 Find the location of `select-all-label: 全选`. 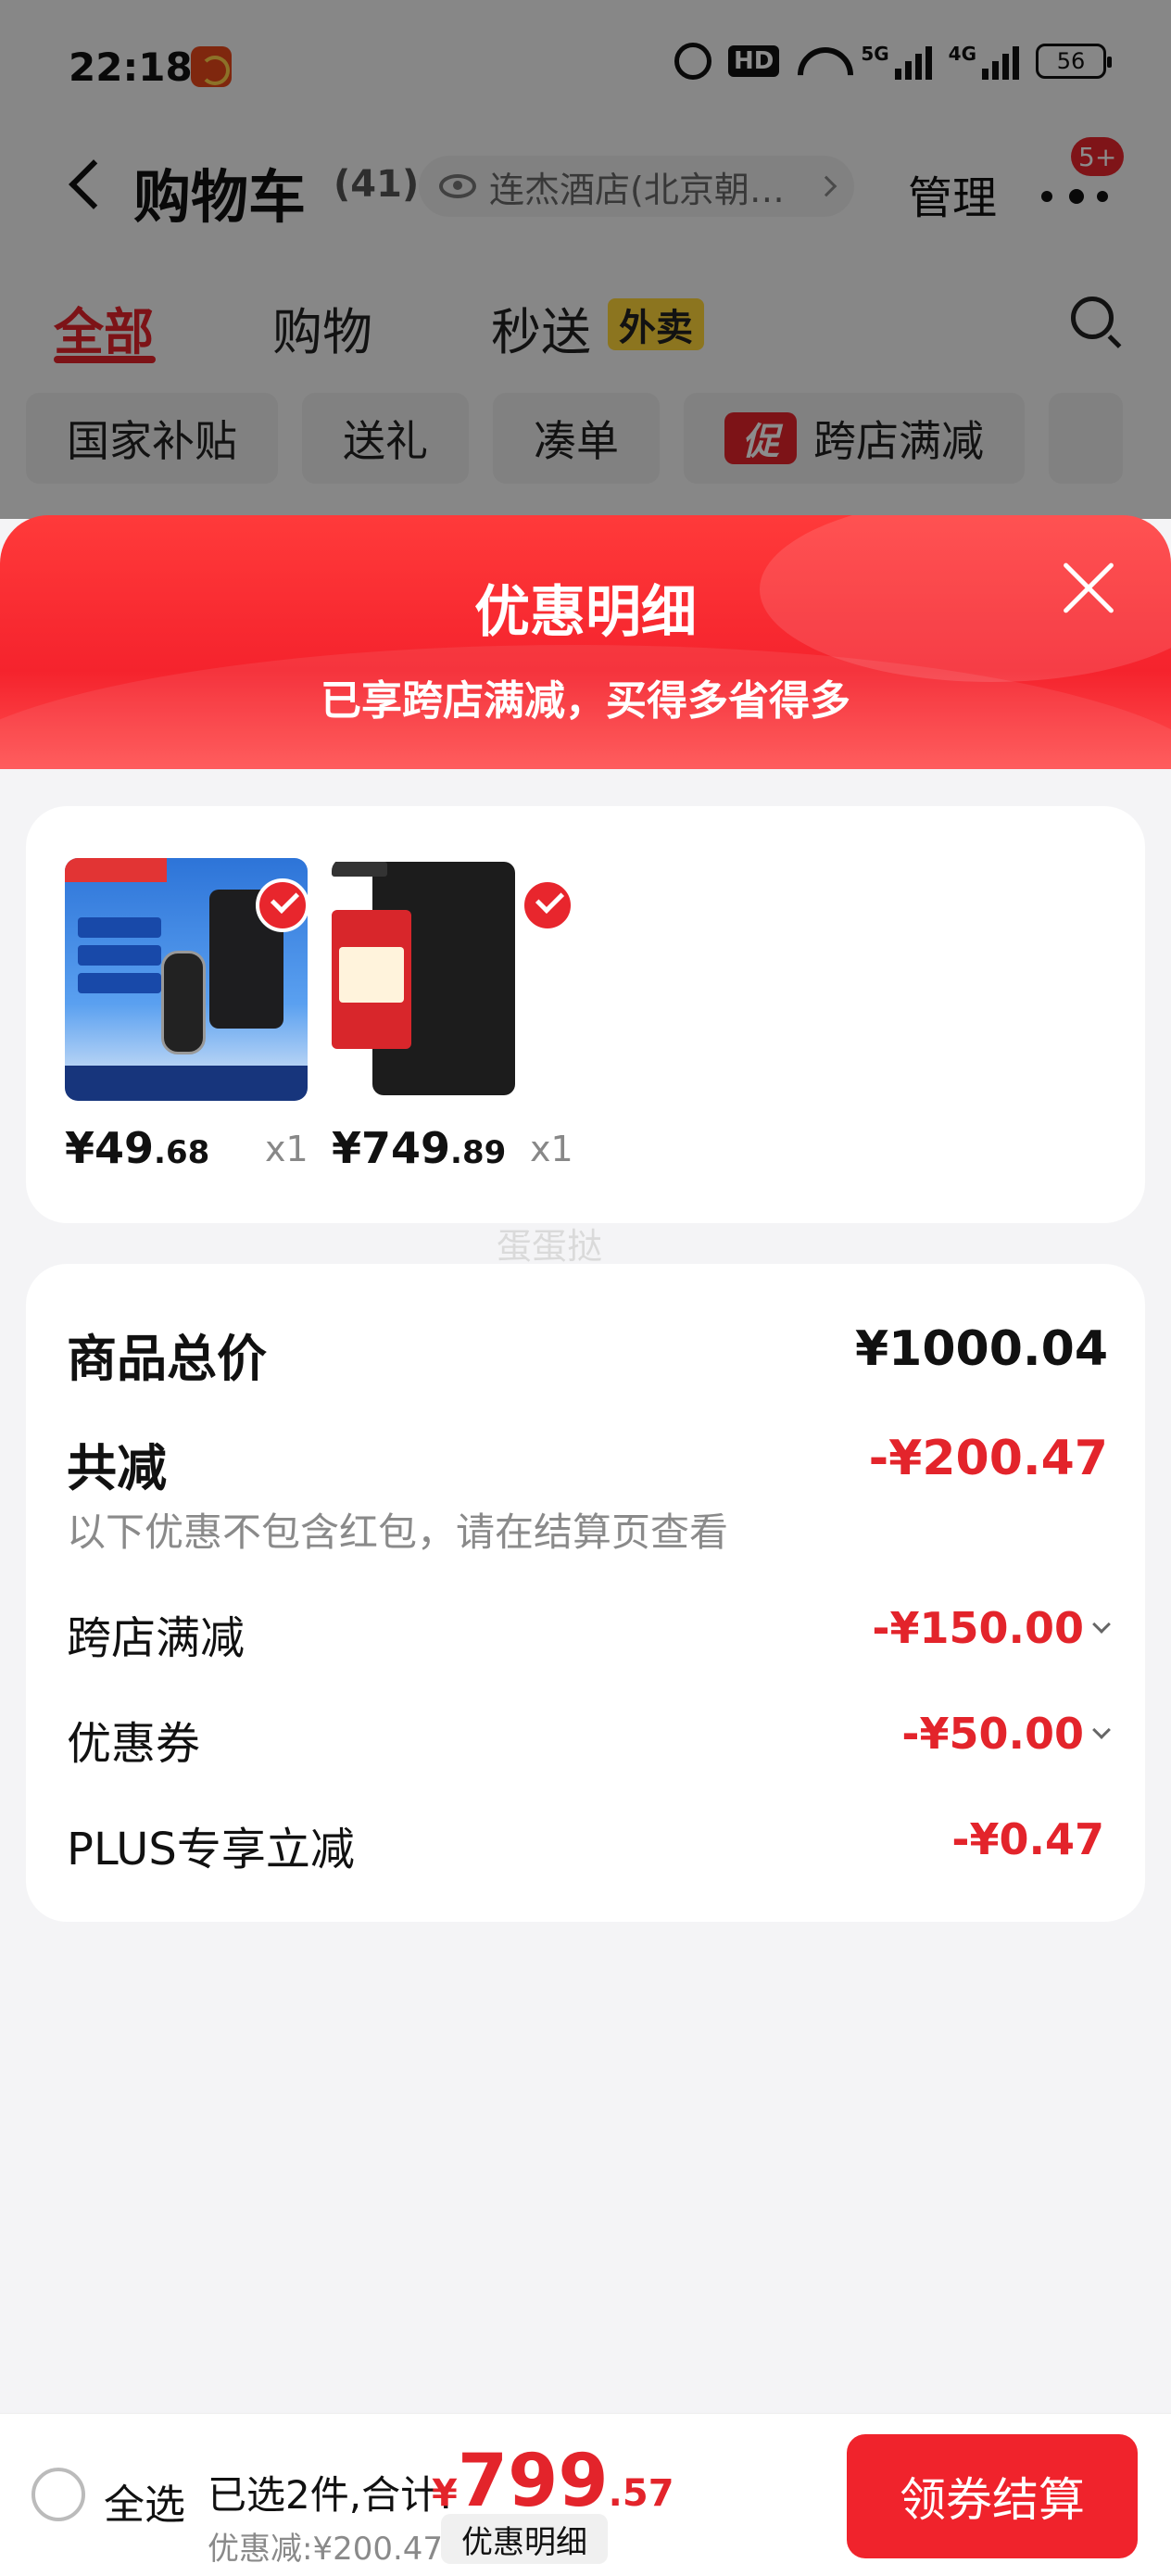

select-all-label: 全选 is located at coordinates (145, 2501).